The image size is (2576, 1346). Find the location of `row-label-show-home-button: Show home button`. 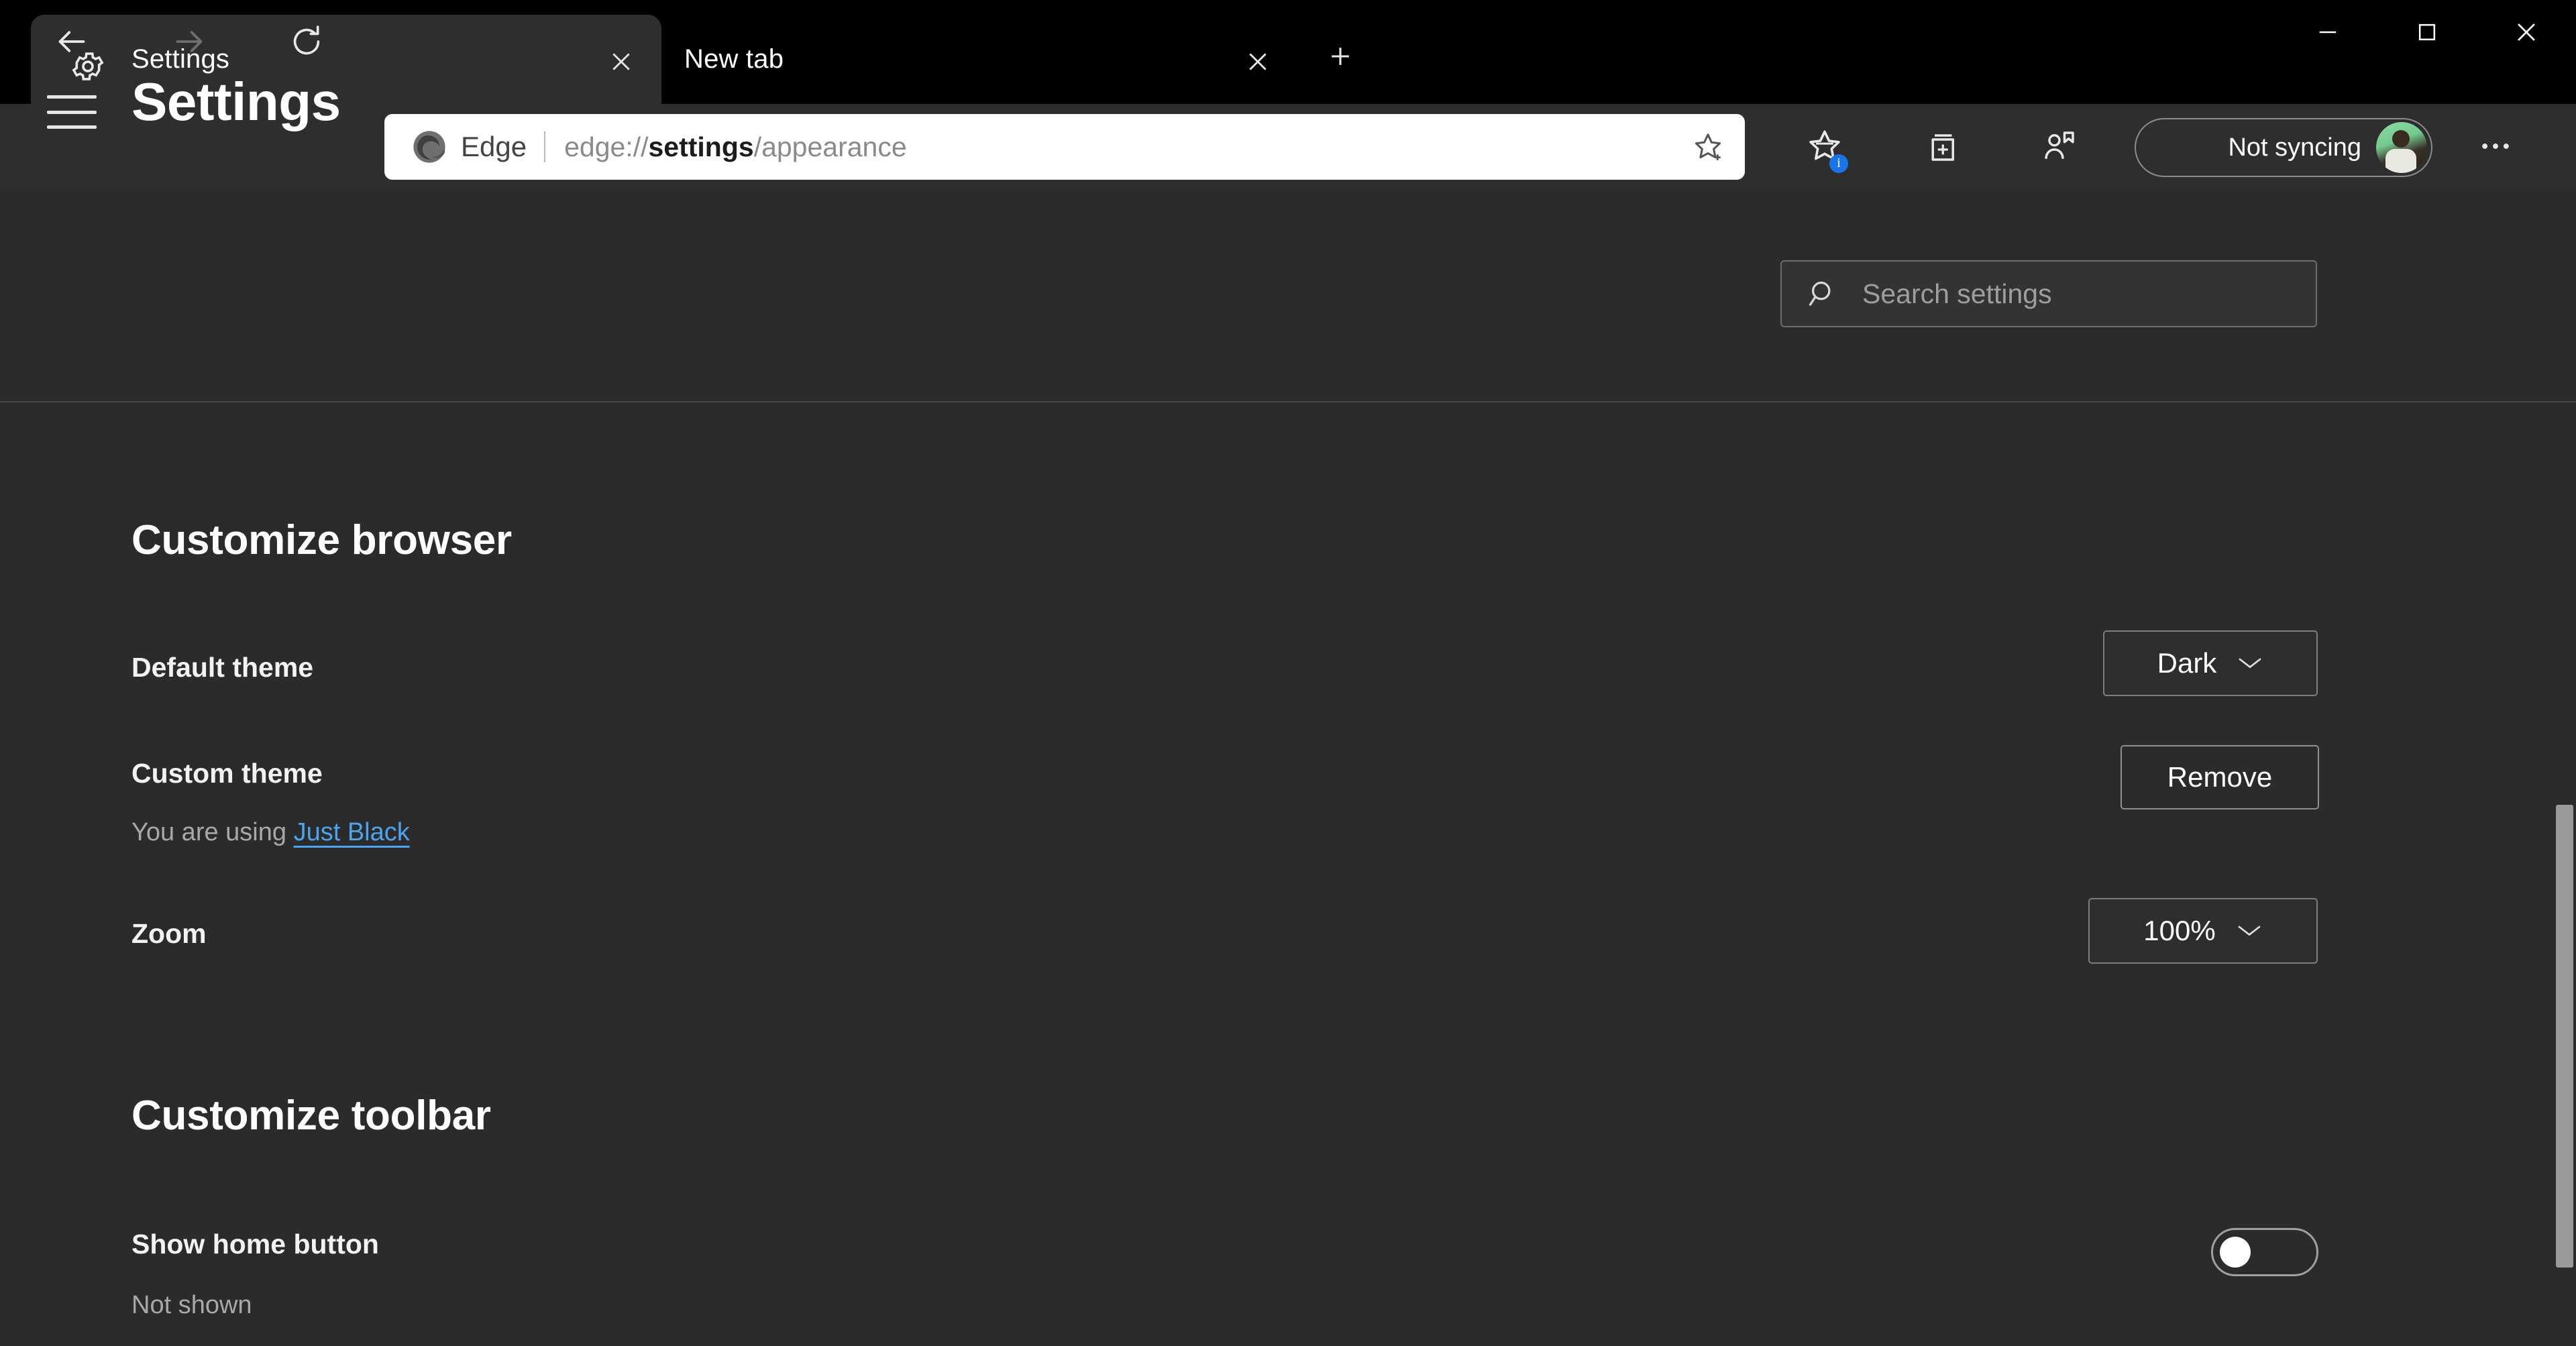

row-label-show-home-button: Show home button is located at coordinates (255, 1244).